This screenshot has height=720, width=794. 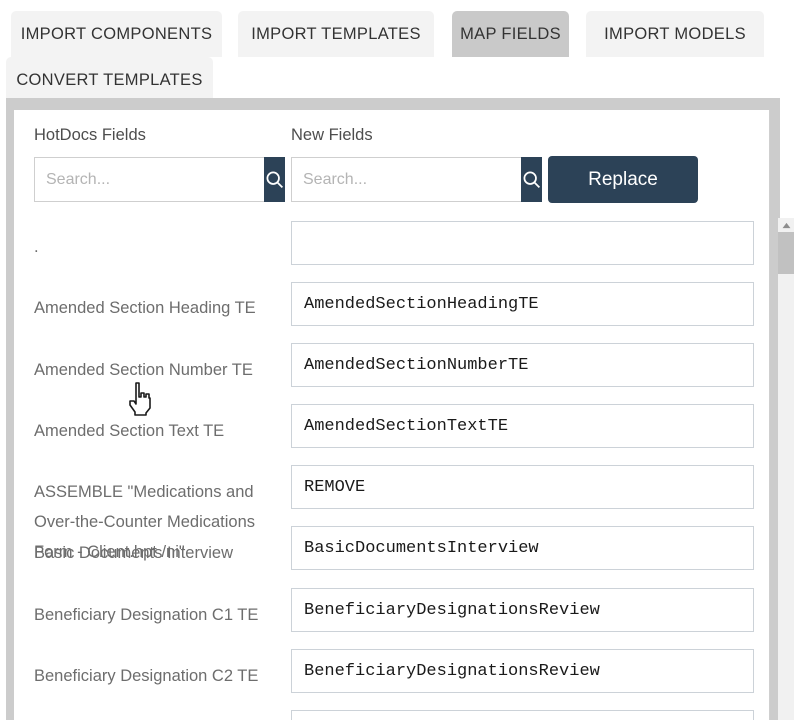 I want to click on tab-import-components: IMPORT COMPONENTS, so click(x=116, y=34).